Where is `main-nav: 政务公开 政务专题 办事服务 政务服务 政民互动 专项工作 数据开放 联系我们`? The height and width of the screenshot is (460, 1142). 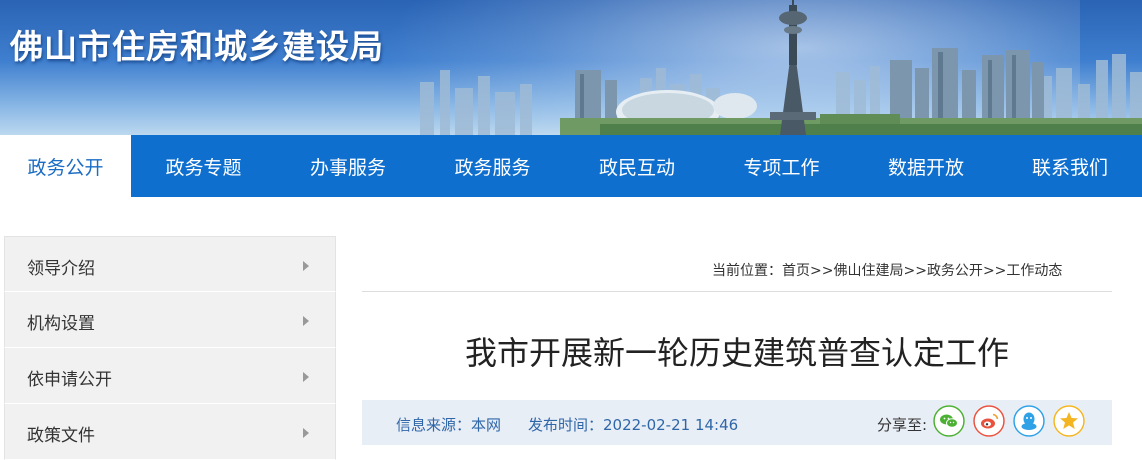 main-nav: 政务公开 政务专题 办事服务 政务服务 政民互动 专项工作 数据开放 联系我们 is located at coordinates (571, 166).